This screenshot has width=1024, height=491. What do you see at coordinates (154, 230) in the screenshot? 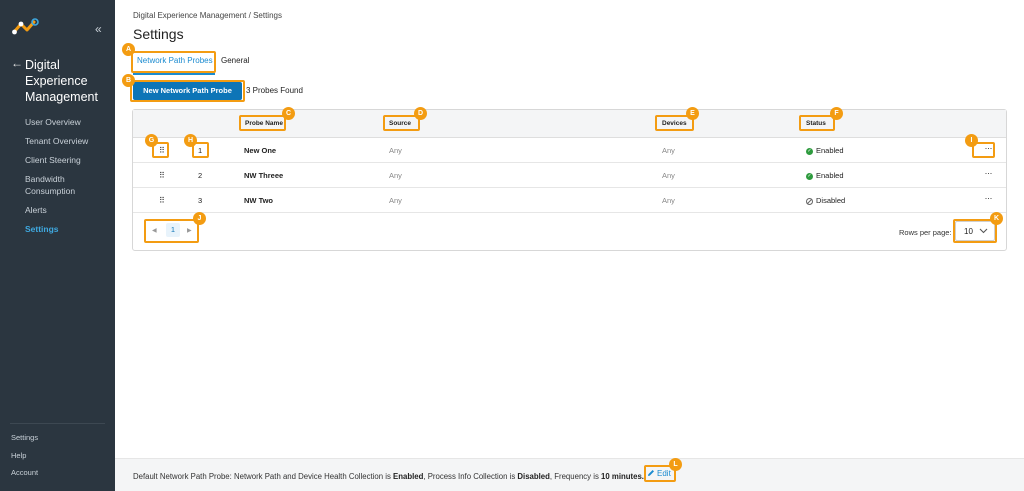
I see `previous-page-icon: ◀` at bounding box center [154, 230].